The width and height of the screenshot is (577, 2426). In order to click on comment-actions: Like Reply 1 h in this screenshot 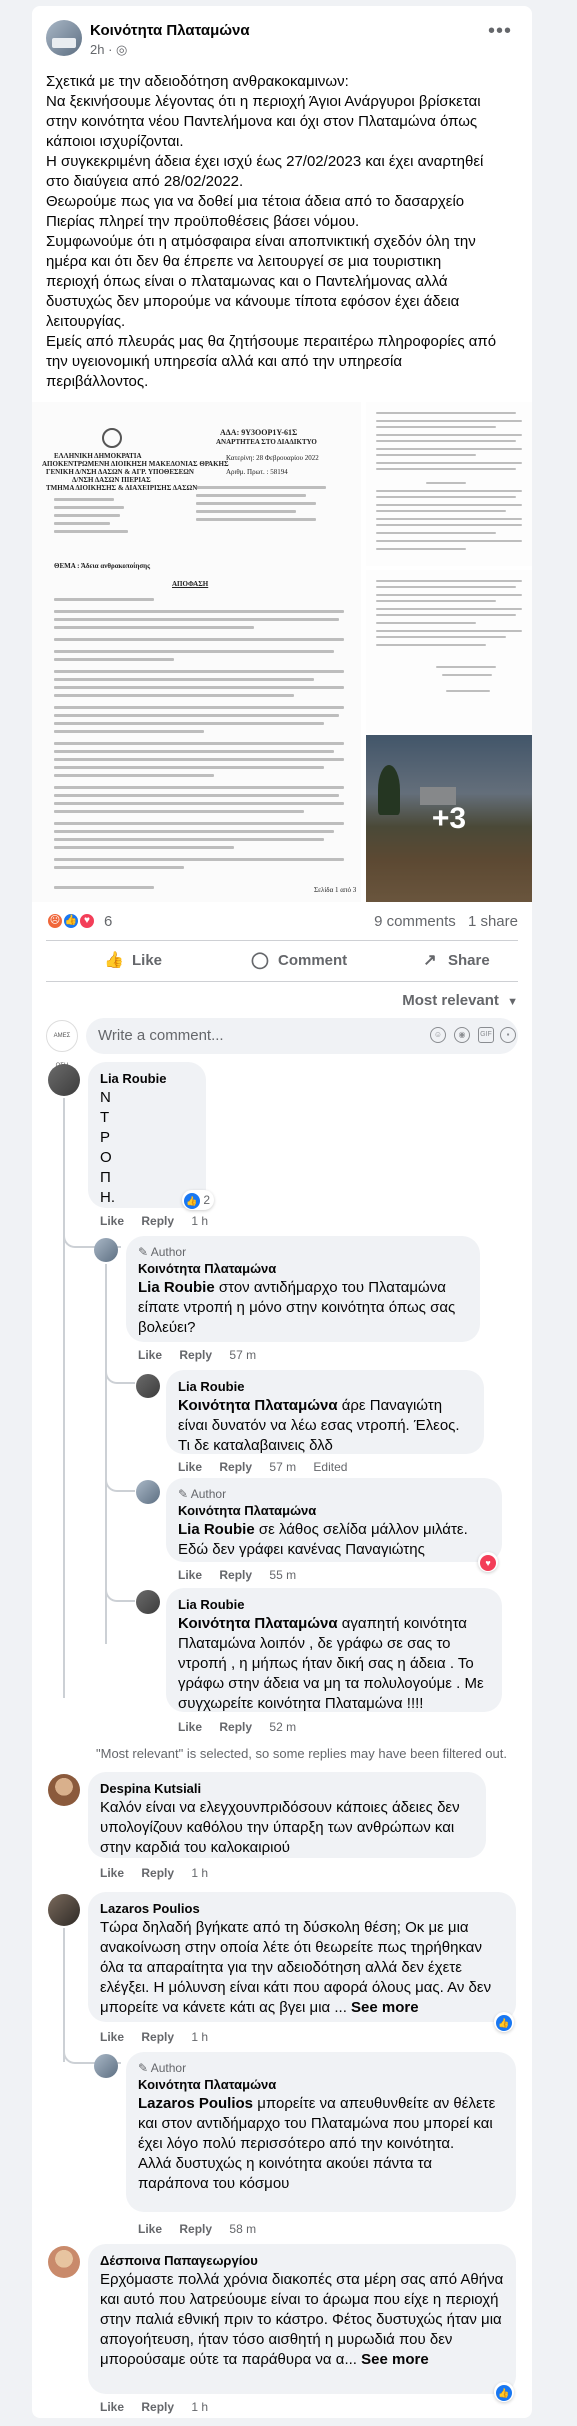, I will do `click(161, 2037)`.